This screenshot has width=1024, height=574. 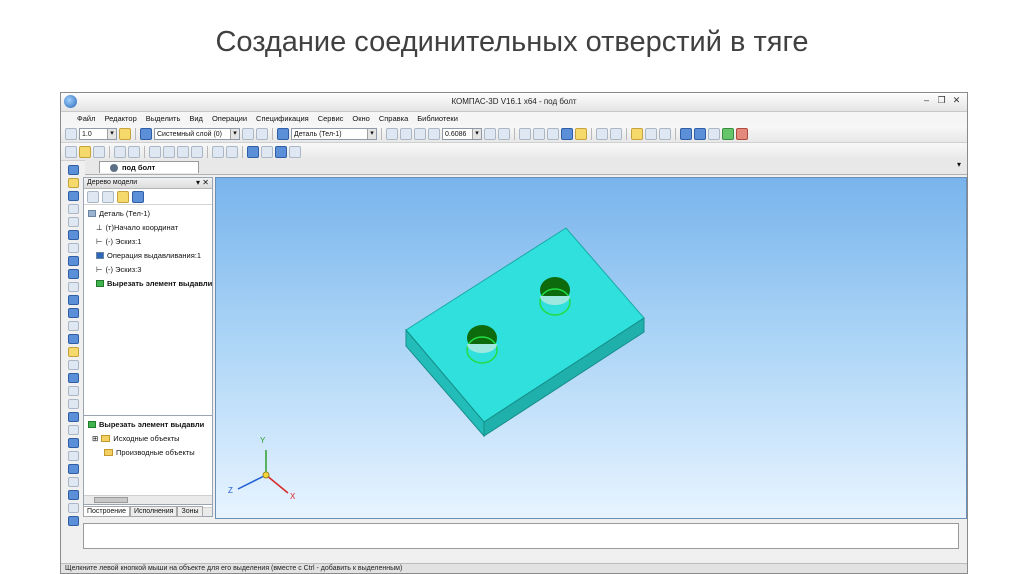 What do you see at coordinates (248, 133) in the screenshot?
I see `layer-settings-icon` at bounding box center [248, 133].